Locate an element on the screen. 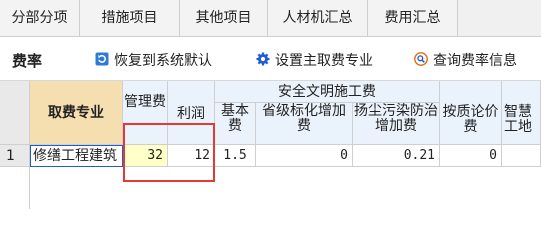 Image resolution: width=541 pixels, height=240 pixels. management-fee-cell: 32 is located at coordinates (145, 156).